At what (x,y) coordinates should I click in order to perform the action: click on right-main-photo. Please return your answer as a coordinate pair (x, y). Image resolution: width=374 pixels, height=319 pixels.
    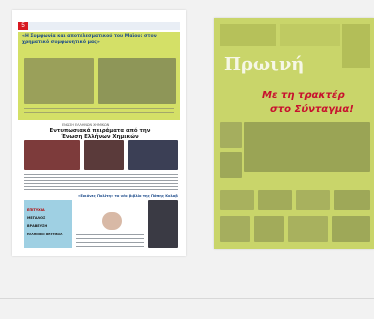
    Looking at the image, I should click on (307, 147).